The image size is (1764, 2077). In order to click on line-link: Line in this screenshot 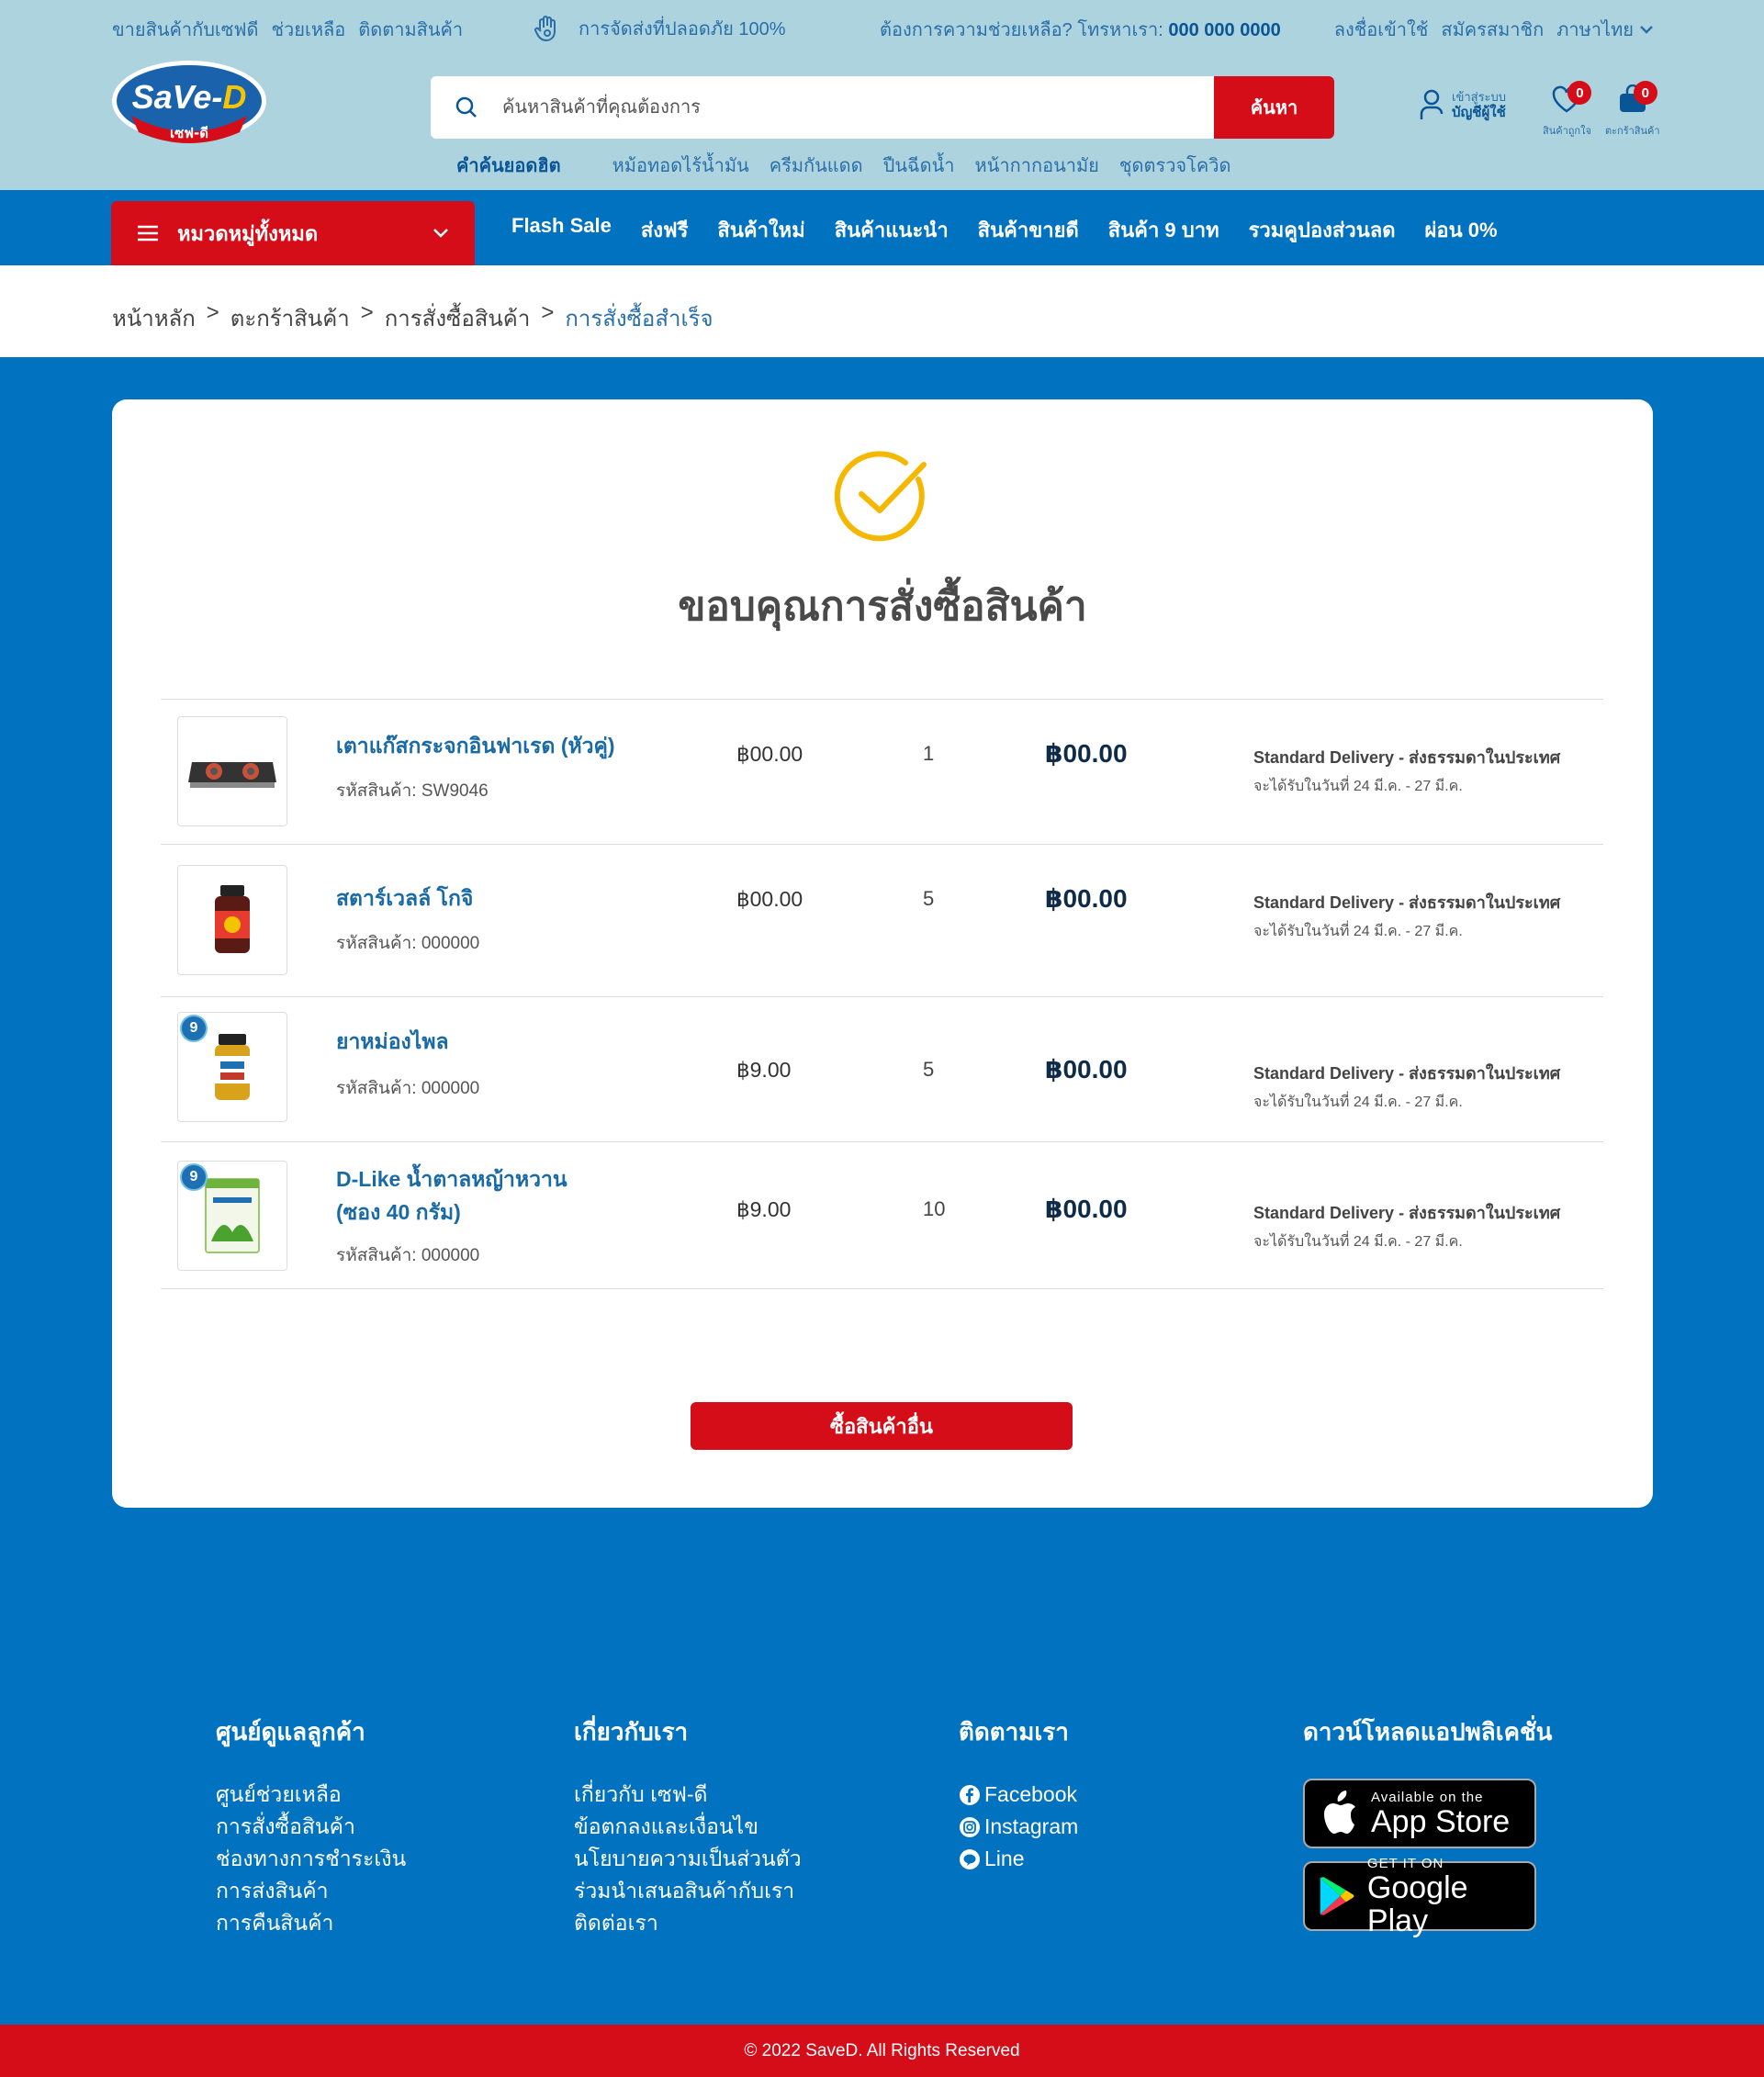, I will do `click(1018, 1859)`.